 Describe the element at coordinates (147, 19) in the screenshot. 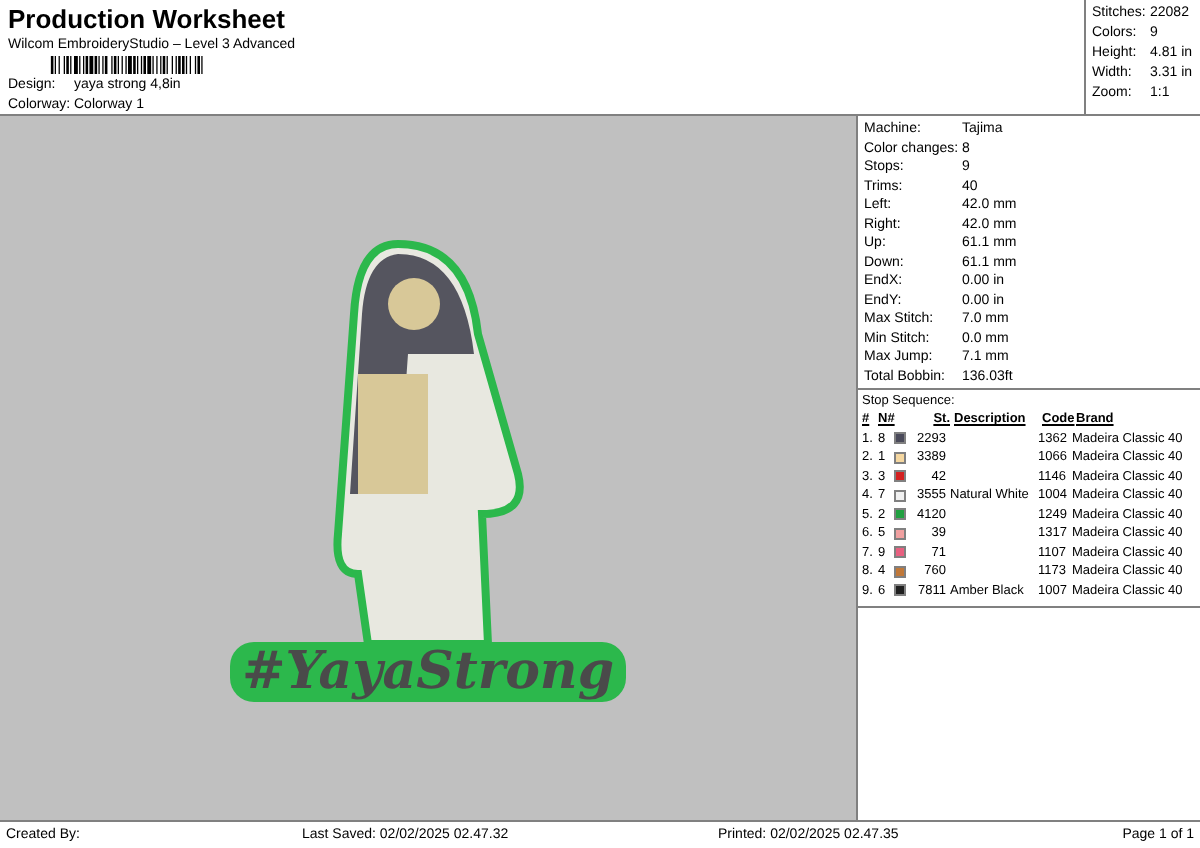

I see `worksheet-title: Production Worksheet` at that location.